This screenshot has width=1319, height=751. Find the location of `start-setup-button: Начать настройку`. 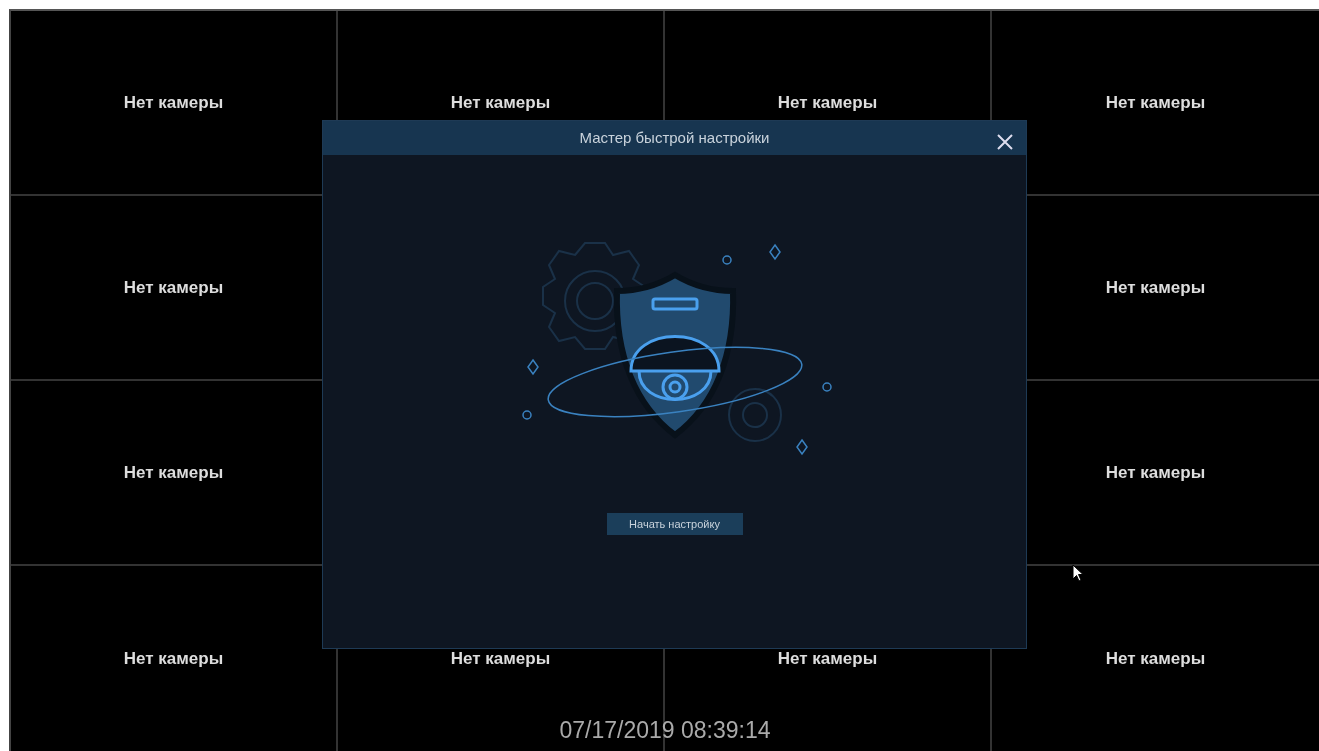

start-setup-button: Начать настройку is located at coordinates (674, 524).